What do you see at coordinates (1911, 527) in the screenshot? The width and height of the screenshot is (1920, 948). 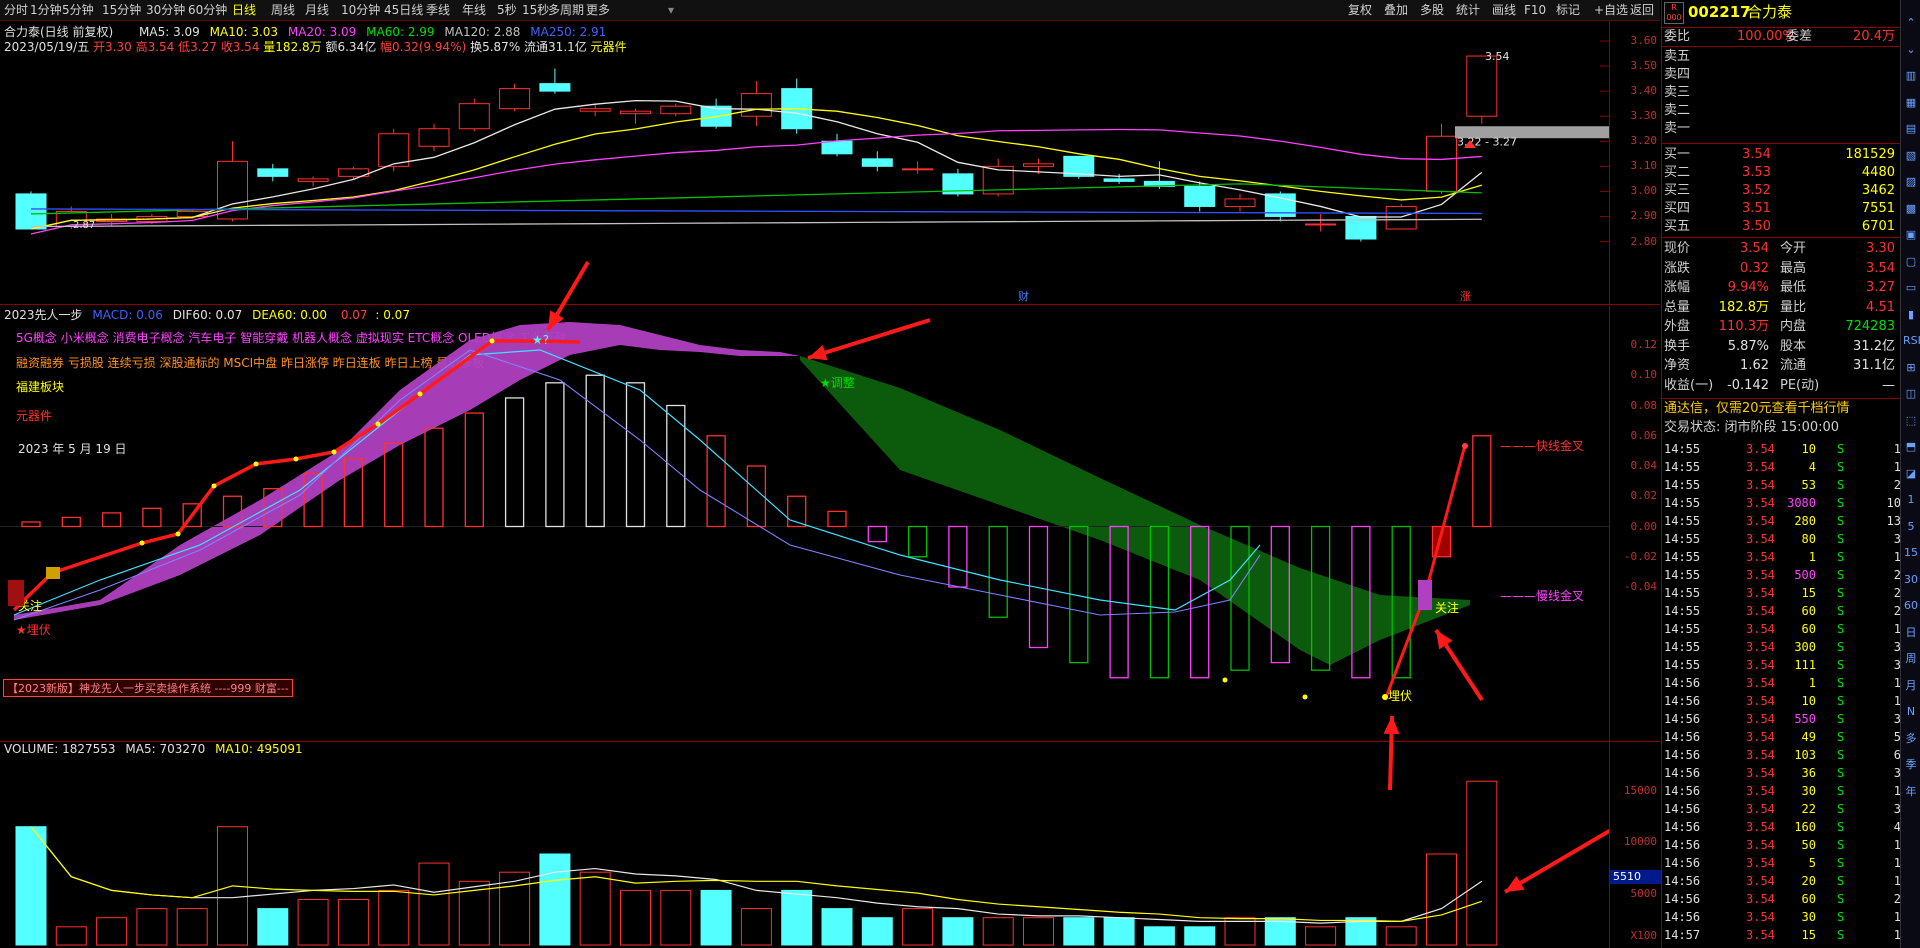 I see `sidebar-tool-19: 5` at bounding box center [1911, 527].